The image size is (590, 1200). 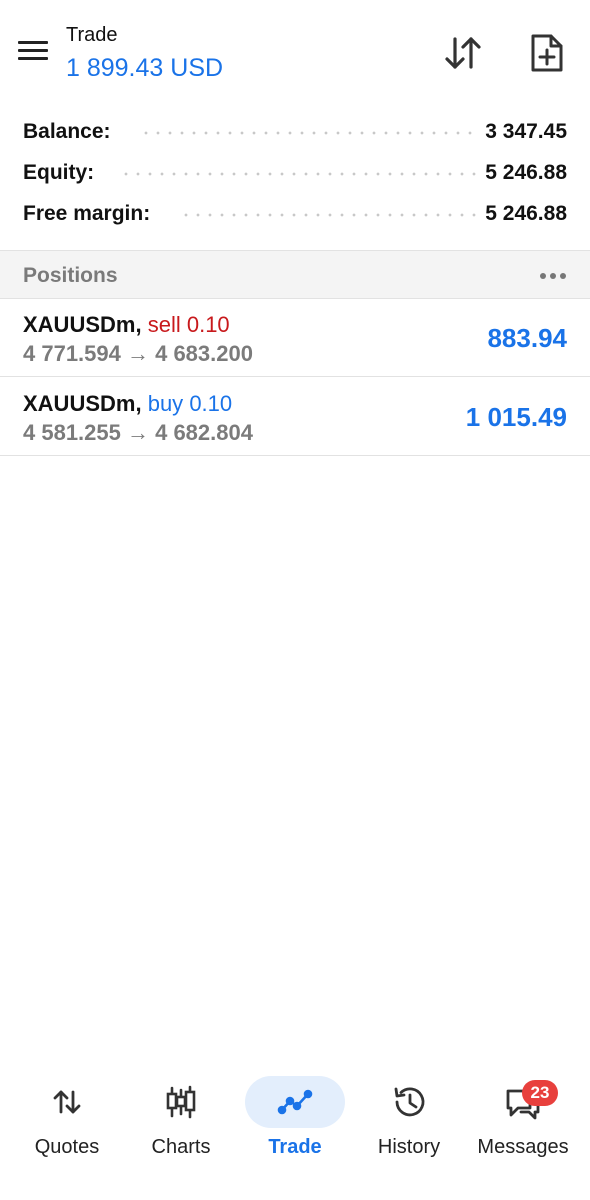 I want to click on position-side: sell, so click(x=164, y=324).